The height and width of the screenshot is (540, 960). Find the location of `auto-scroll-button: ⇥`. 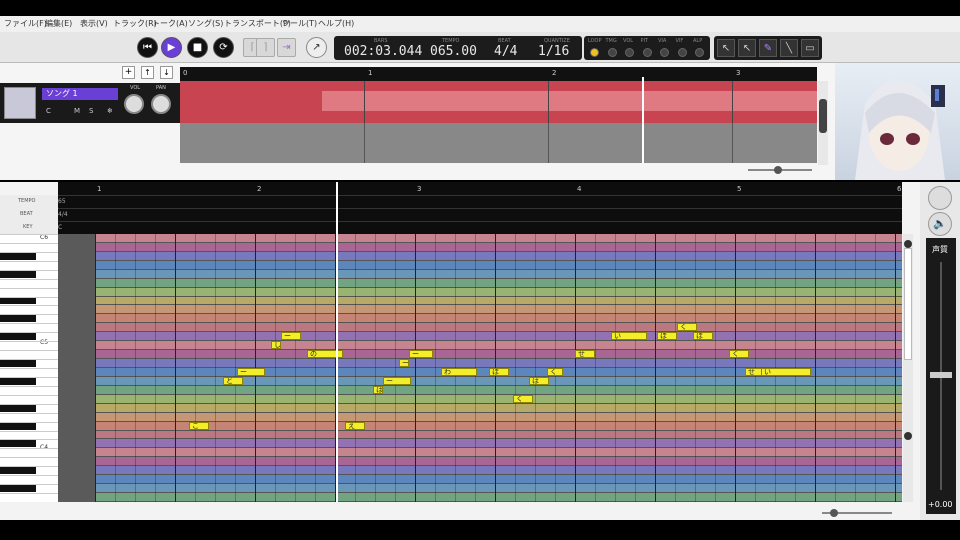

auto-scroll-button: ⇥ is located at coordinates (286, 47).